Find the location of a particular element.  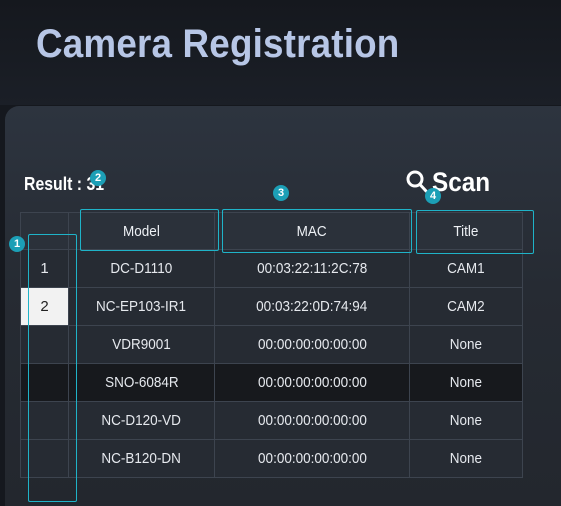

page-title: Camera Registration is located at coordinates (218, 44).